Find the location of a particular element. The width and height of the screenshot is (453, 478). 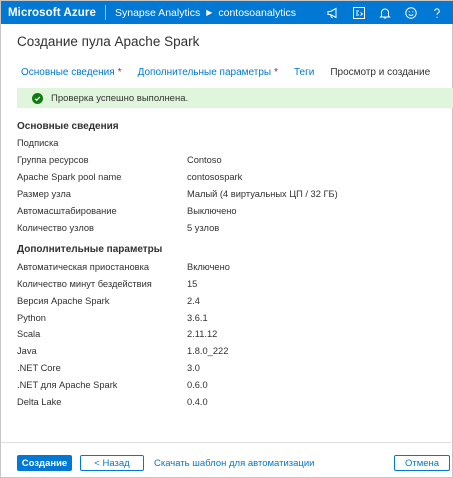

footer-divider is located at coordinates (227, 442).